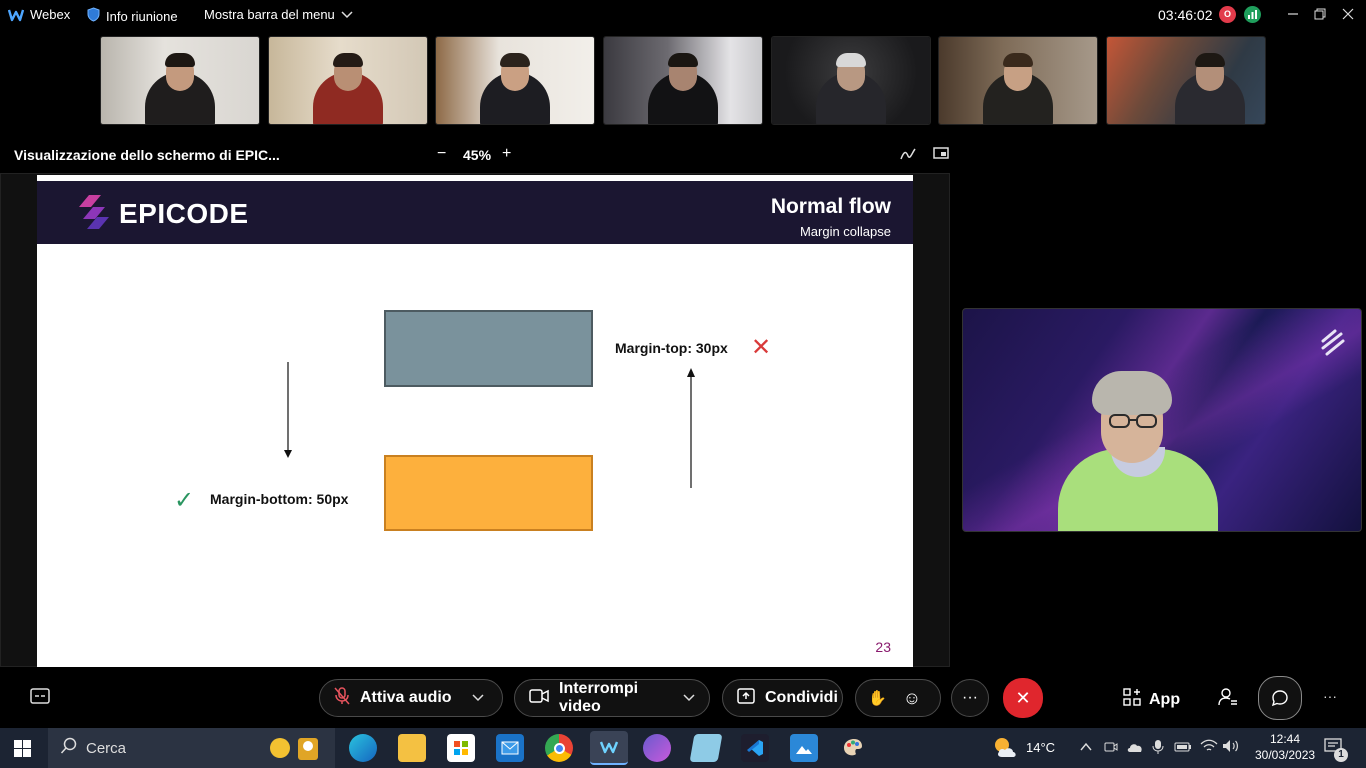 This screenshot has width=1366, height=768. I want to click on webex-taskbar-icon, so click(609, 748).